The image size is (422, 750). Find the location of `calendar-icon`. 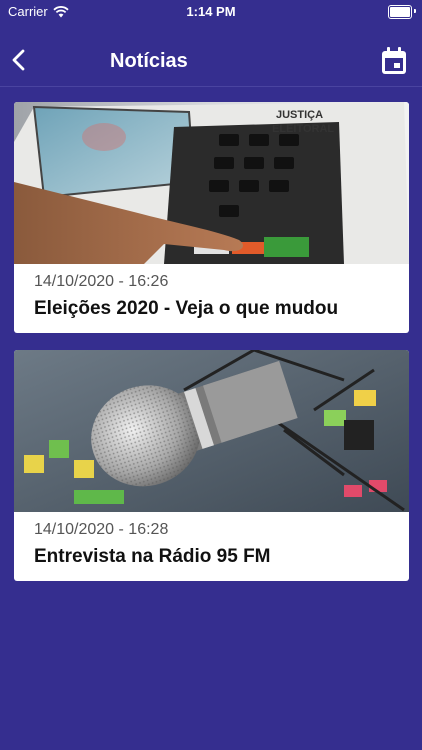

calendar-icon is located at coordinates (394, 61).